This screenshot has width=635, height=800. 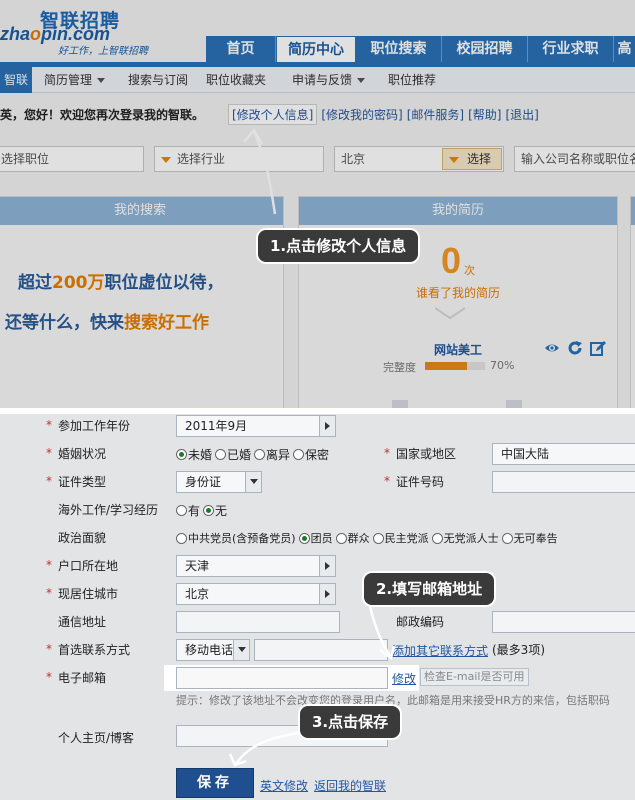 What do you see at coordinates (233, 454) in the screenshot?
I see `marital-option-married: 已婚` at bounding box center [233, 454].